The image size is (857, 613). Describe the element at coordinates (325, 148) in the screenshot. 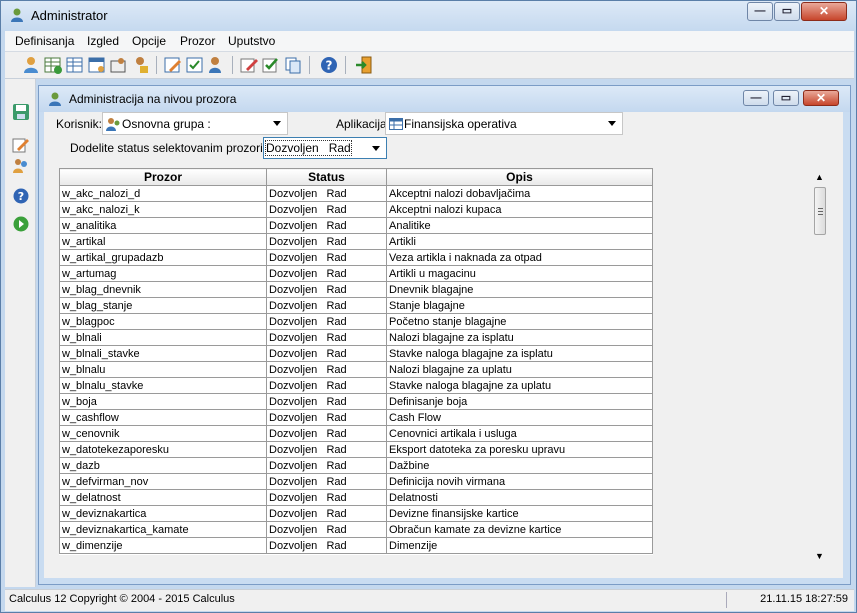

I see `status-dropdown: Dozvoljen Rad` at that location.